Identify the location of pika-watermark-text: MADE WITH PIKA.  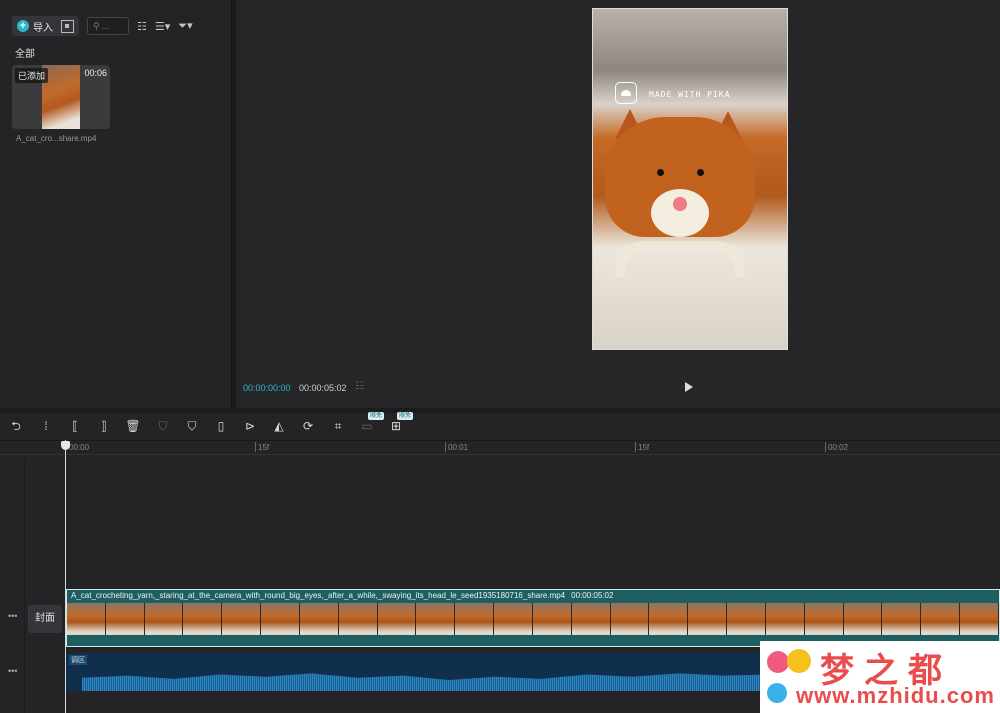
(690, 94).